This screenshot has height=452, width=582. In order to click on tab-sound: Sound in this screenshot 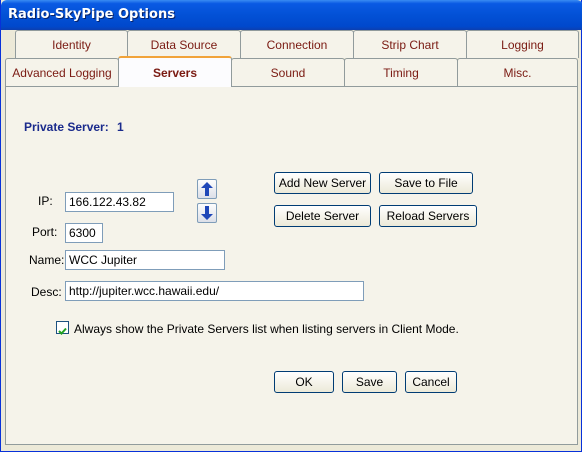, I will do `click(288, 72)`.